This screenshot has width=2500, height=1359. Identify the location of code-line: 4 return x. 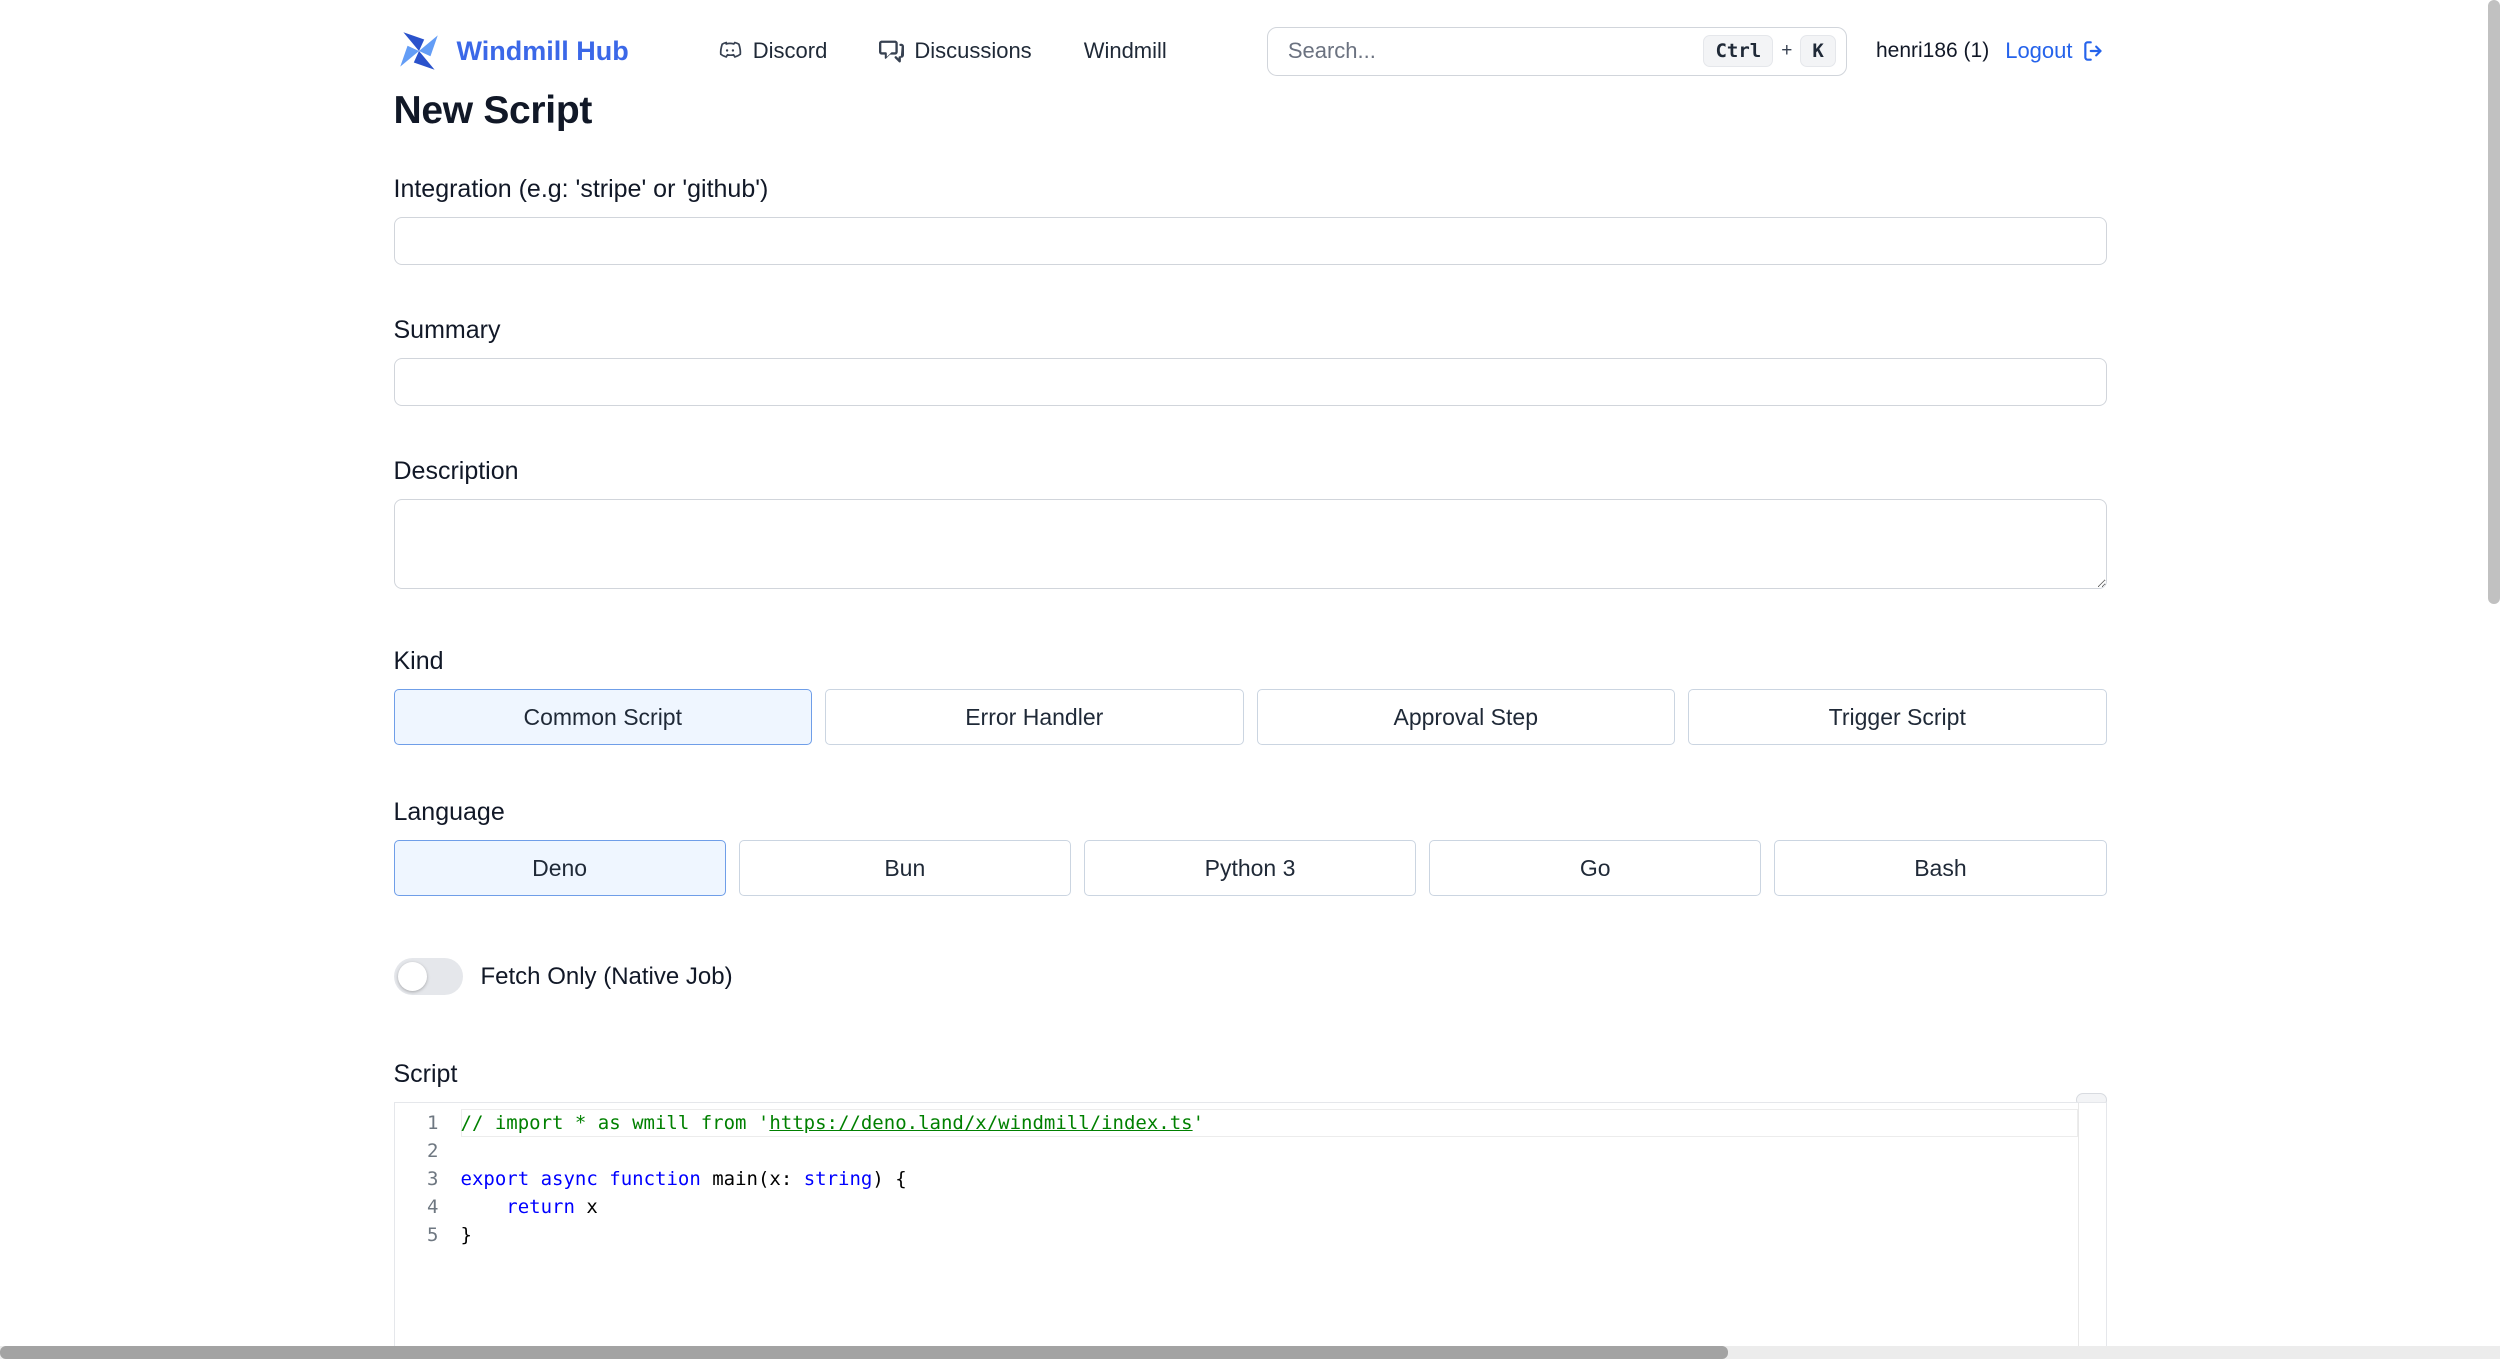
(1250, 1207).